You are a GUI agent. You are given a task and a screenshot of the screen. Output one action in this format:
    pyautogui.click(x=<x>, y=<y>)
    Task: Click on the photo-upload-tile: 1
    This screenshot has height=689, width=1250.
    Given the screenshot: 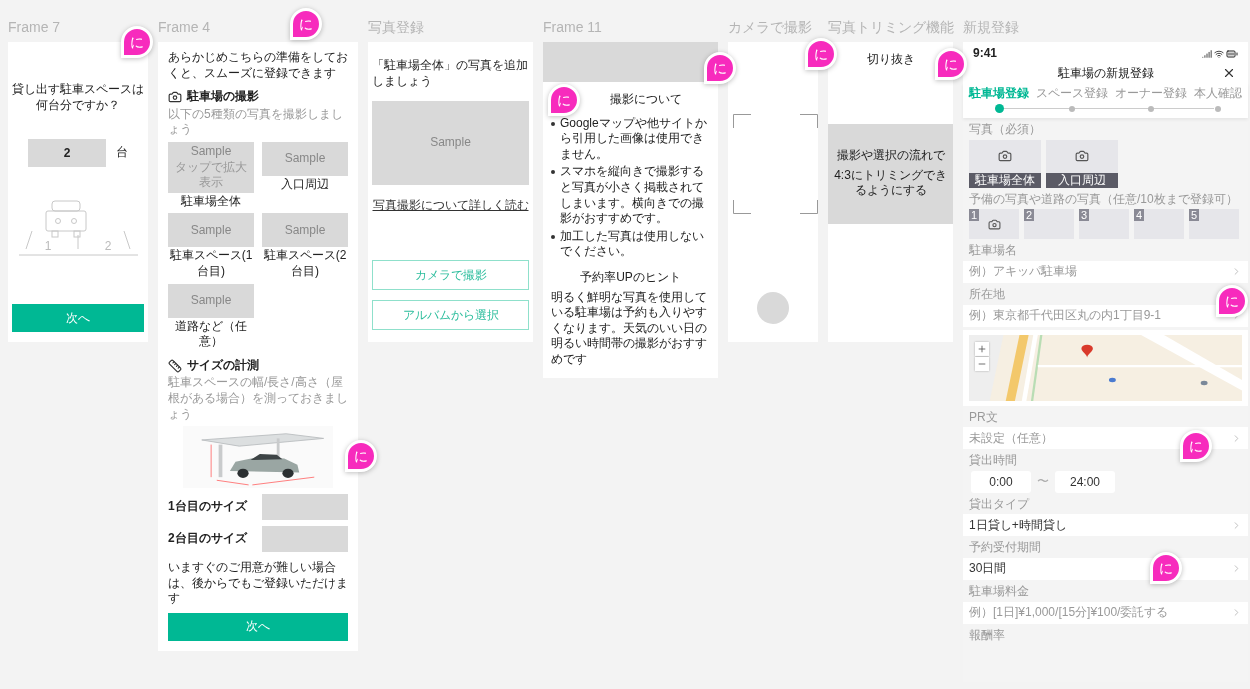 What is the action you would take?
    pyautogui.click(x=994, y=224)
    